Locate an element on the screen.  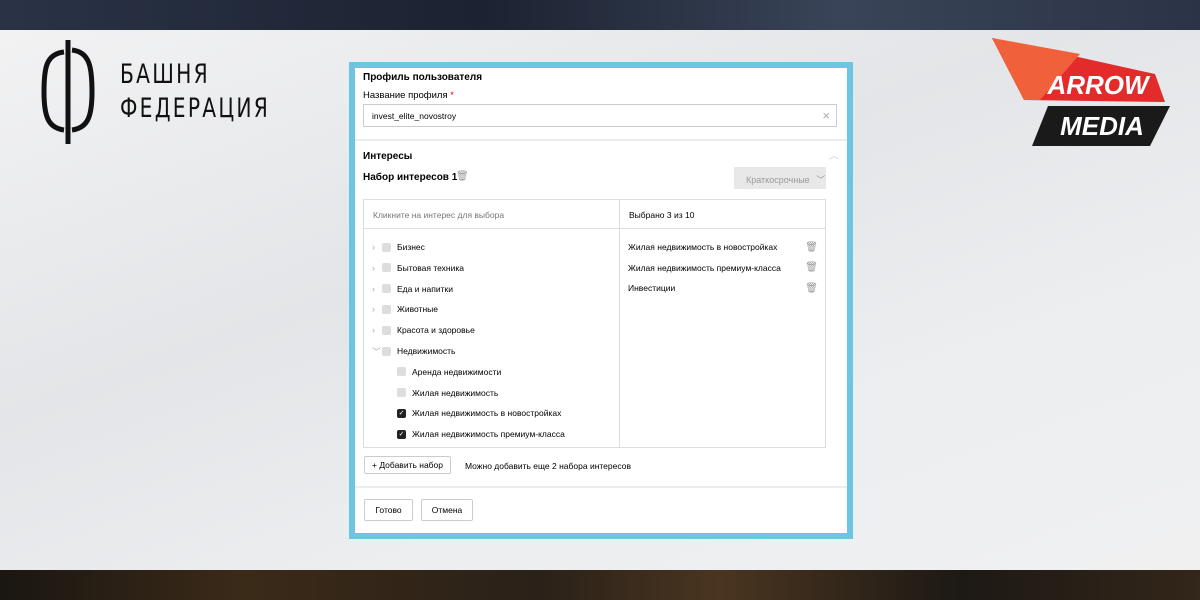
interest-category: ﹀ Недвижимость is located at coordinates (413, 351).